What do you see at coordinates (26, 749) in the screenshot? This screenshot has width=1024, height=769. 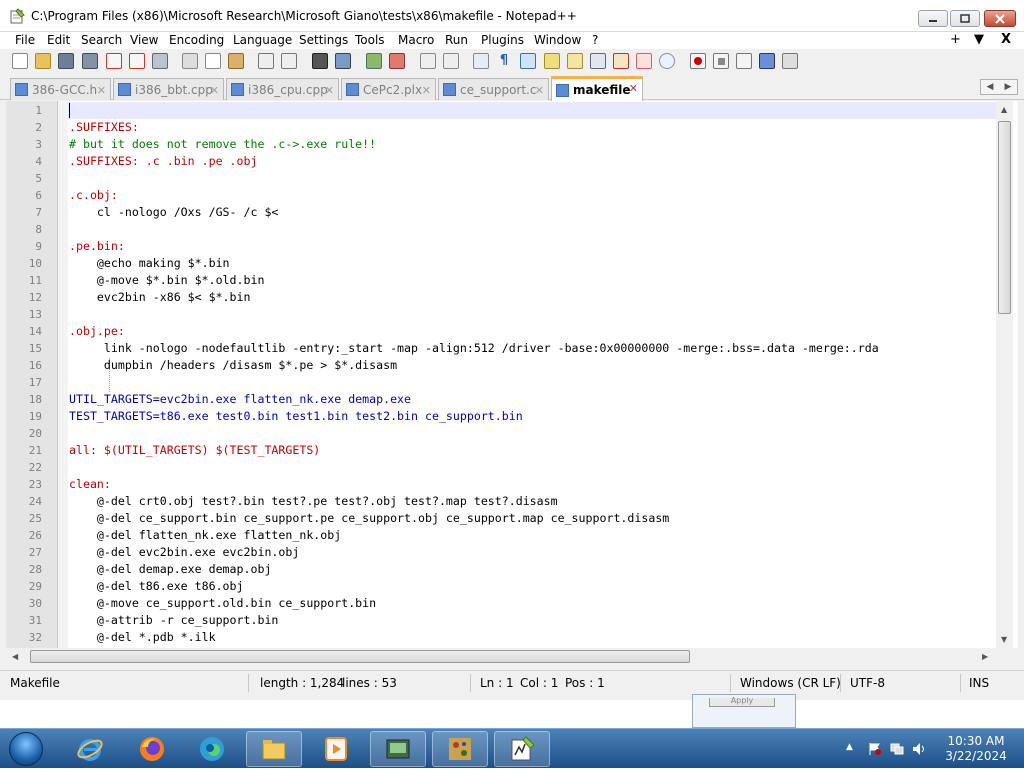 I see `start-button` at bounding box center [26, 749].